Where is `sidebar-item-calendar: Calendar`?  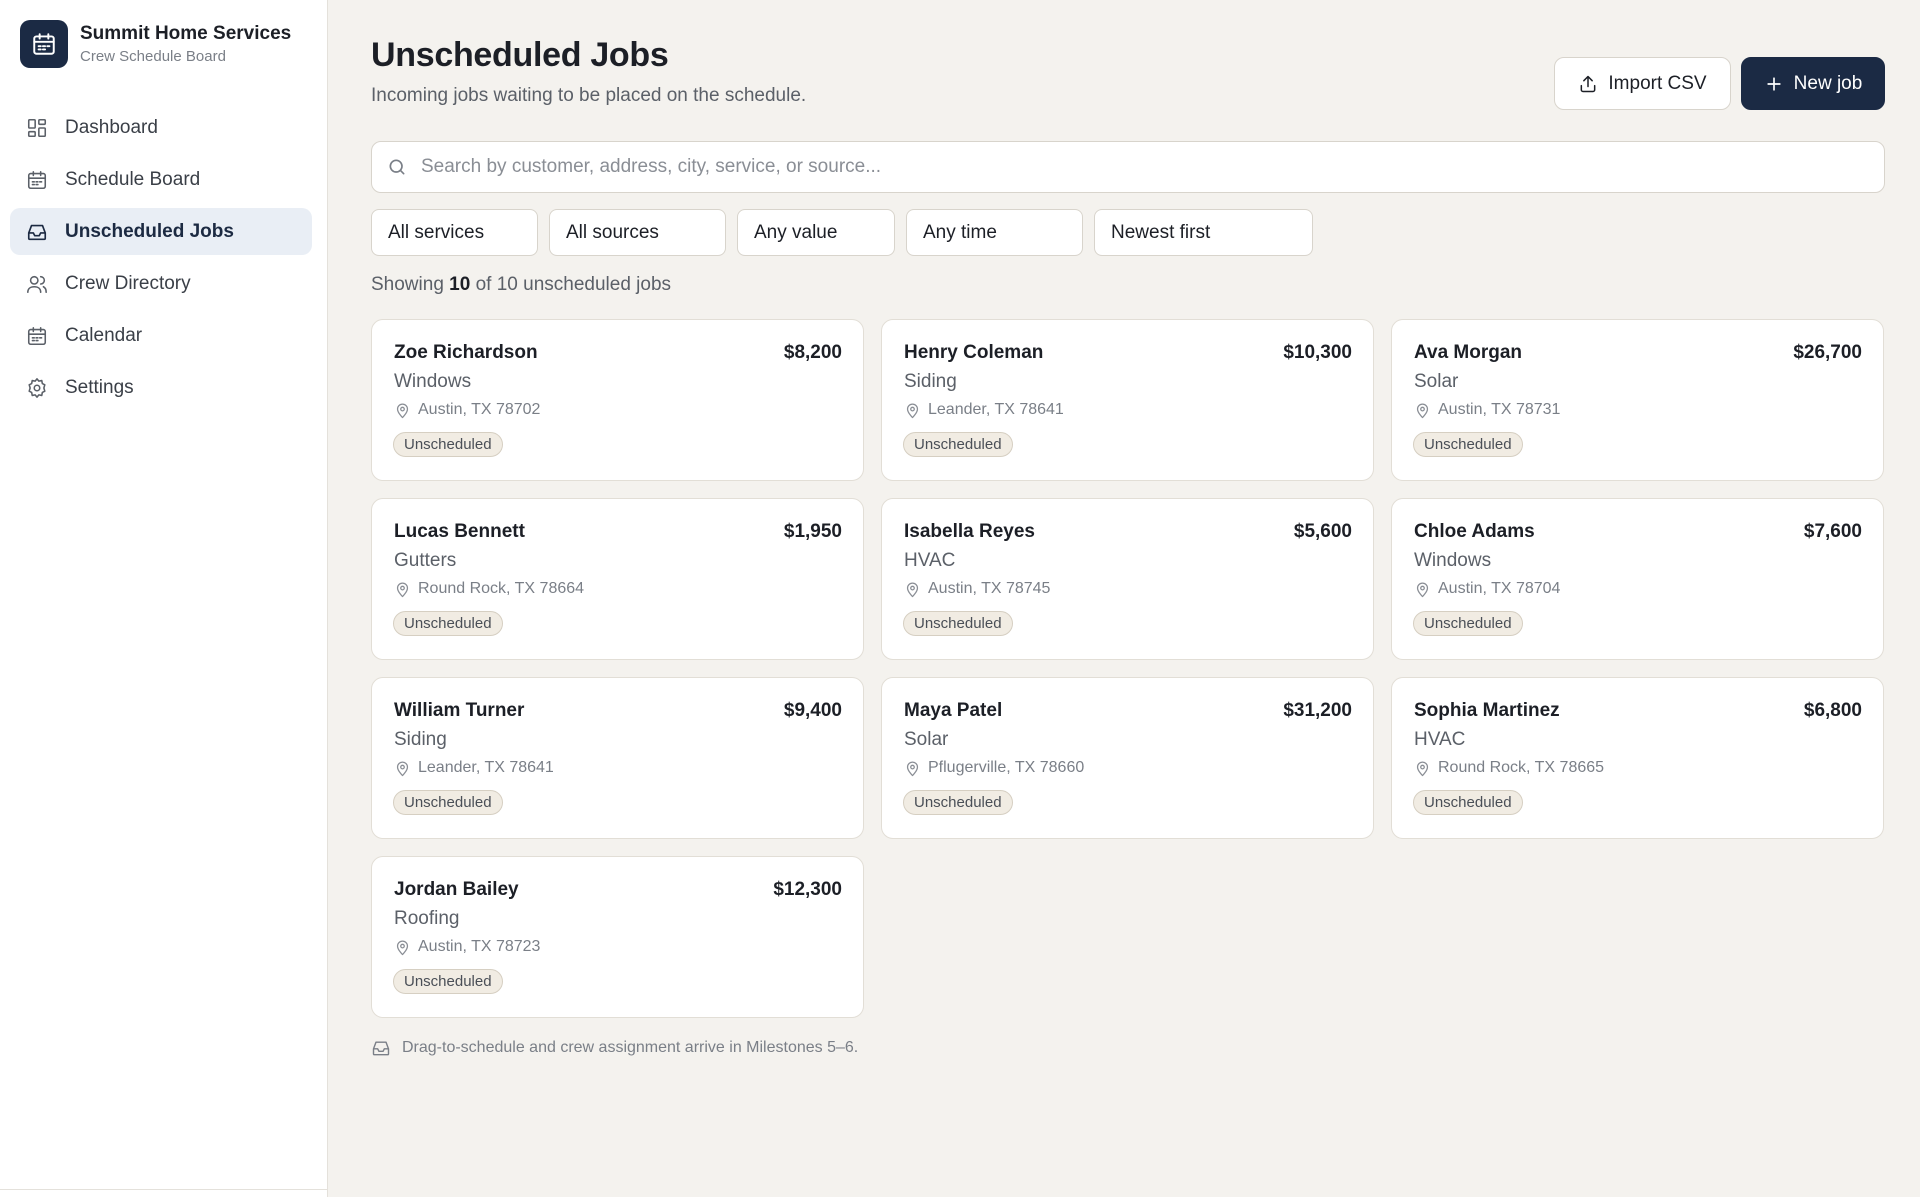 sidebar-item-calendar: Calendar is located at coordinates (161, 335).